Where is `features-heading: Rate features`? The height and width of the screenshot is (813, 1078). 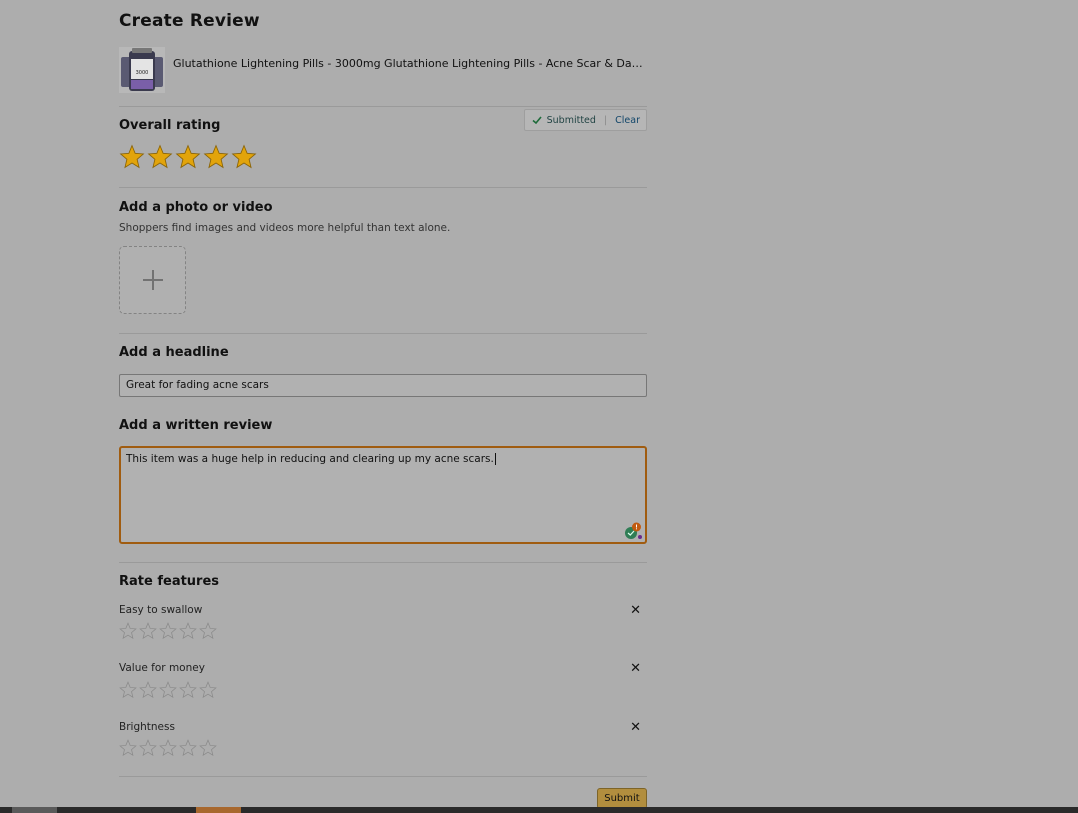
features-heading: Rate features is located at coordinates (169, 581).